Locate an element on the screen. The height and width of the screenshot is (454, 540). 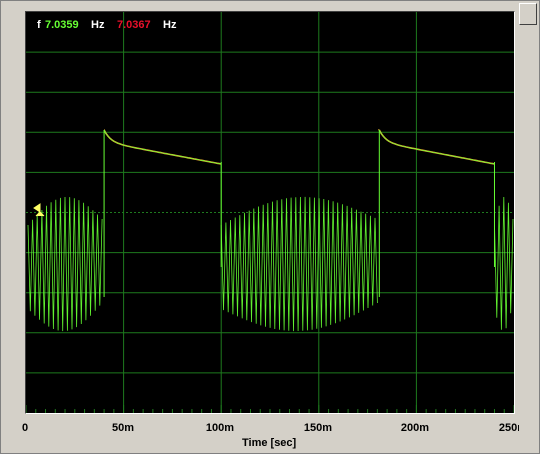
x-tick-label: 50m is located at coordinates (123, 428).